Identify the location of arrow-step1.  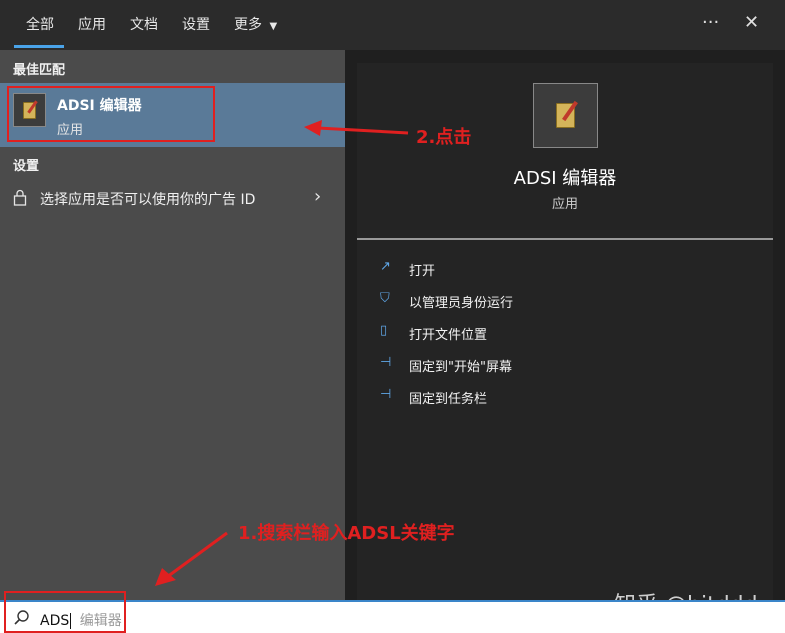
(197, 555).